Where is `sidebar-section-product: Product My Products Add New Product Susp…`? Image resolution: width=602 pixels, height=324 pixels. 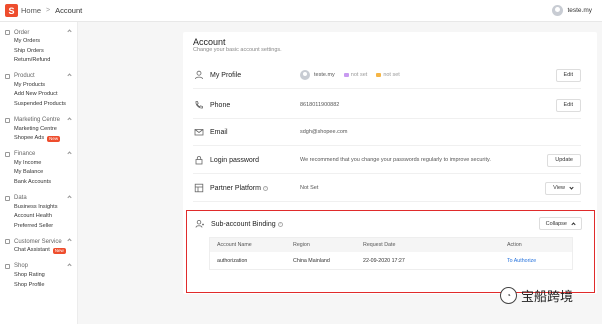
sidebar-section-product: Product My Products Add New Product Susp… is located at coordinates (38, 91).